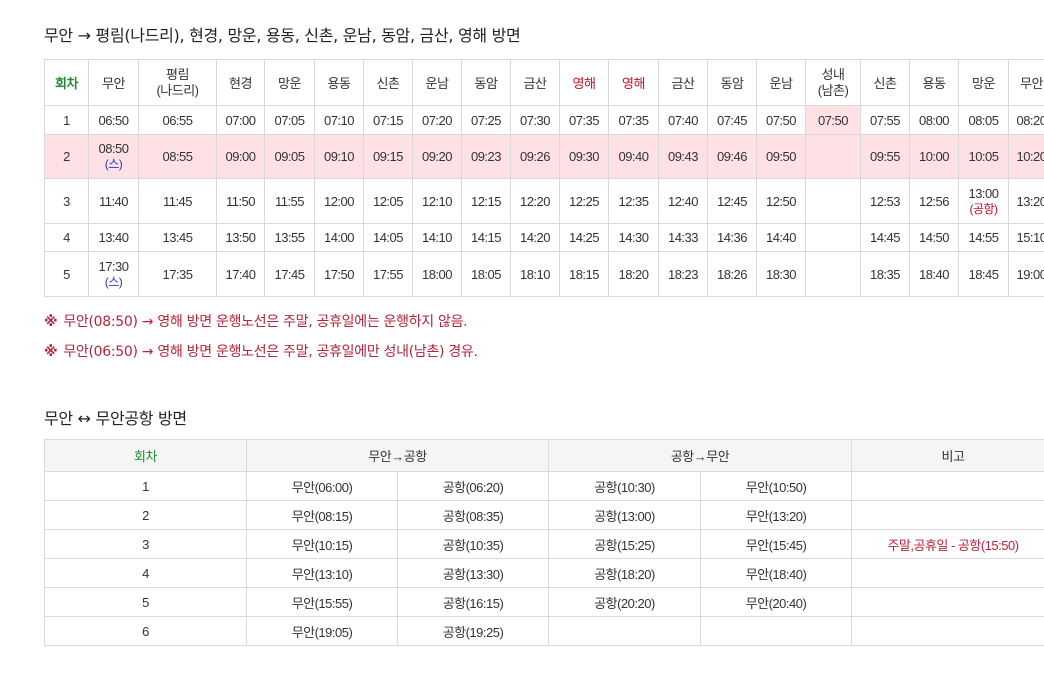 The image size is (1044, 673). I want to click on section2-title: 무안 ↔ 무안공항 방면, so click(115, 418).